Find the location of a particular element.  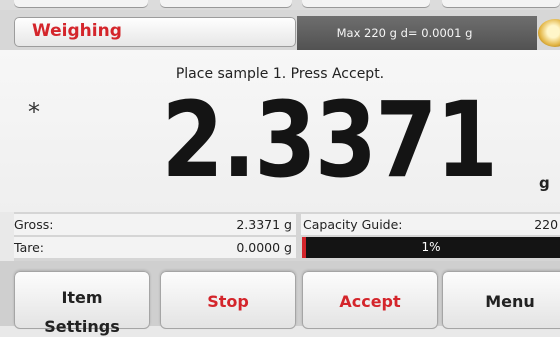

gross-row: Gross: 2.3371 g is located at coordinates (155, 224).